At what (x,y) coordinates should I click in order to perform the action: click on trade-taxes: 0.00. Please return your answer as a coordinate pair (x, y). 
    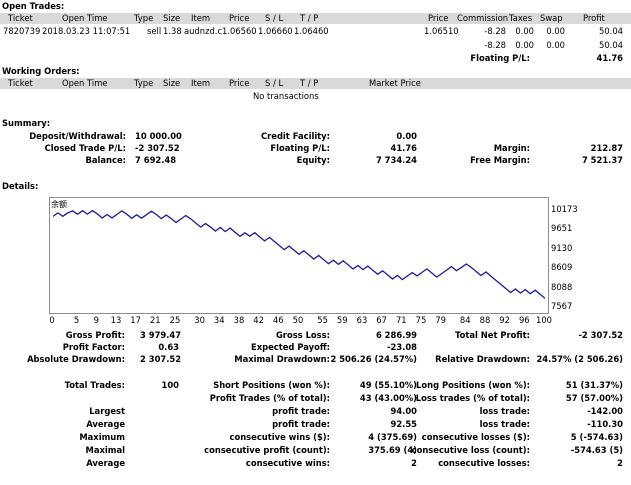
    Looking at the image, I should click on (524, 31).